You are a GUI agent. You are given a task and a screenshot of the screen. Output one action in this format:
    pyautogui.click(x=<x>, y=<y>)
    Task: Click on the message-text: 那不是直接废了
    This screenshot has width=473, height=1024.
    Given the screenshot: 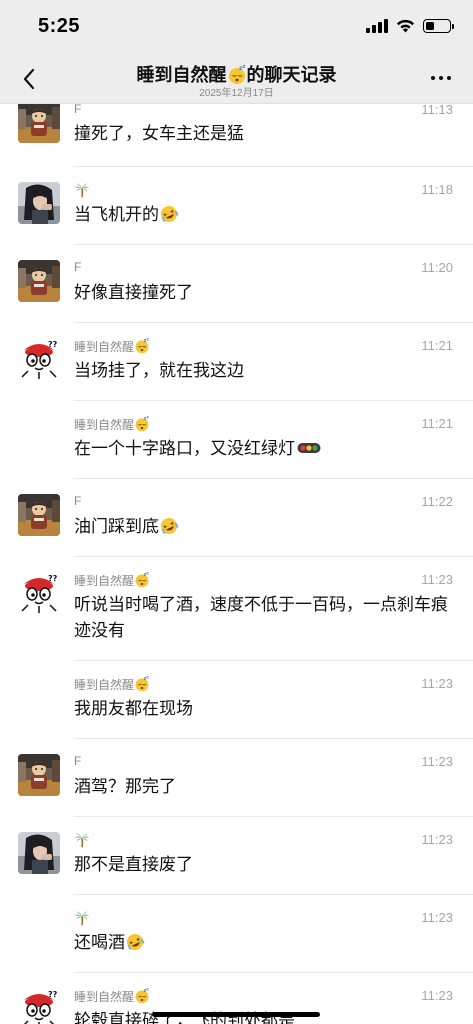 What is the action you would take?
    pyautogui.click(x=133, y=864)
    